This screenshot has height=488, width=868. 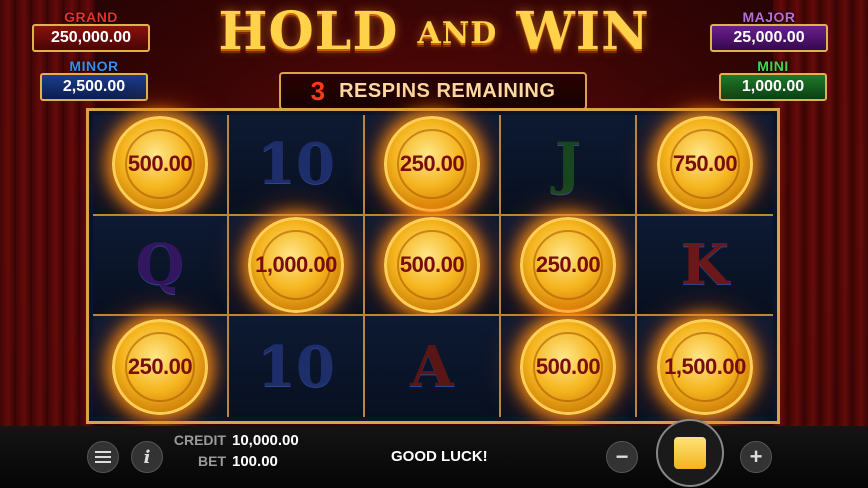 I want to click on coin-icon: 1,000.00, so click(x=296, y=264).